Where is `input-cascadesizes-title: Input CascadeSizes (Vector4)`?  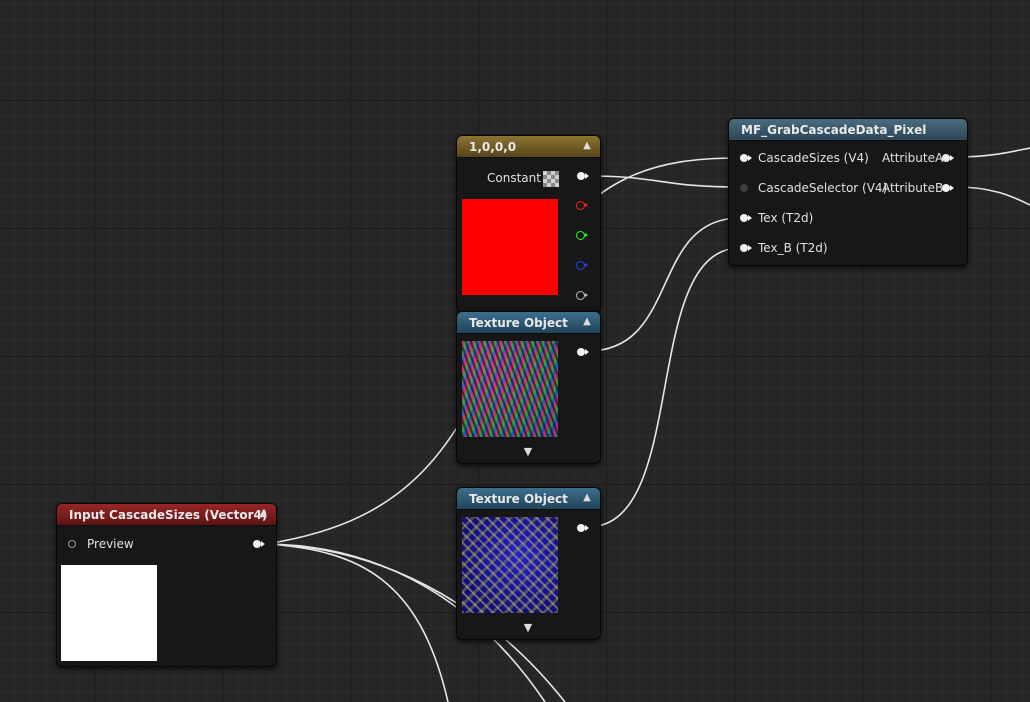 input-cascadesizes-title: Input CascadeSizes (Vector4) is located at coordinates (168, 515).